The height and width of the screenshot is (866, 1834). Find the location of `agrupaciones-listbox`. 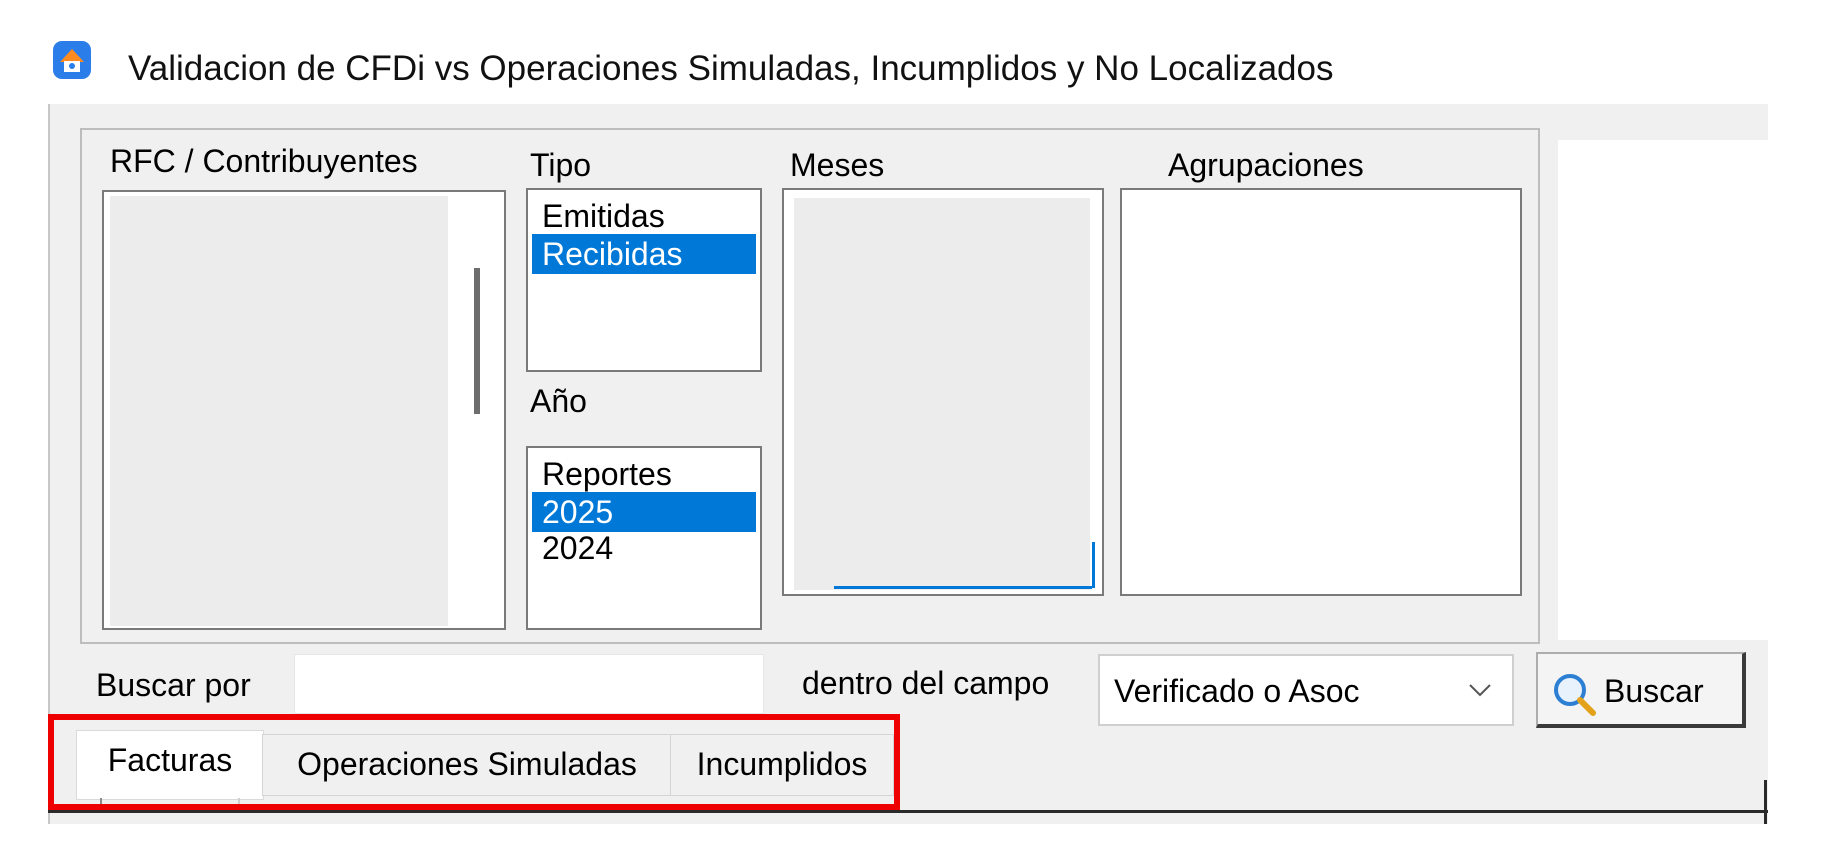

agrupaciones-listbox is located at coordinates (1321, 392).